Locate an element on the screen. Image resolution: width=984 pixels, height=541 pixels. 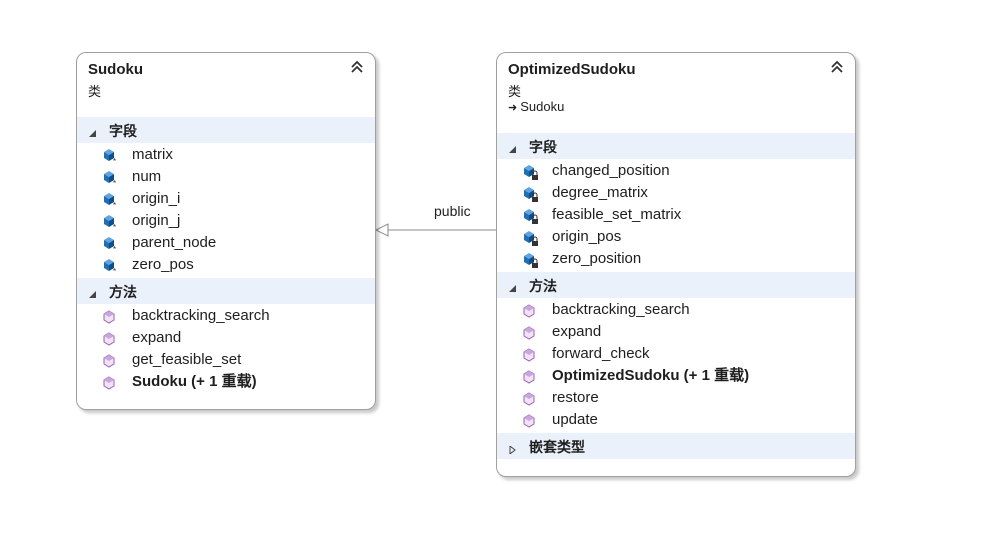
field-item: degree_matrix is located at coordinates (676, 193).